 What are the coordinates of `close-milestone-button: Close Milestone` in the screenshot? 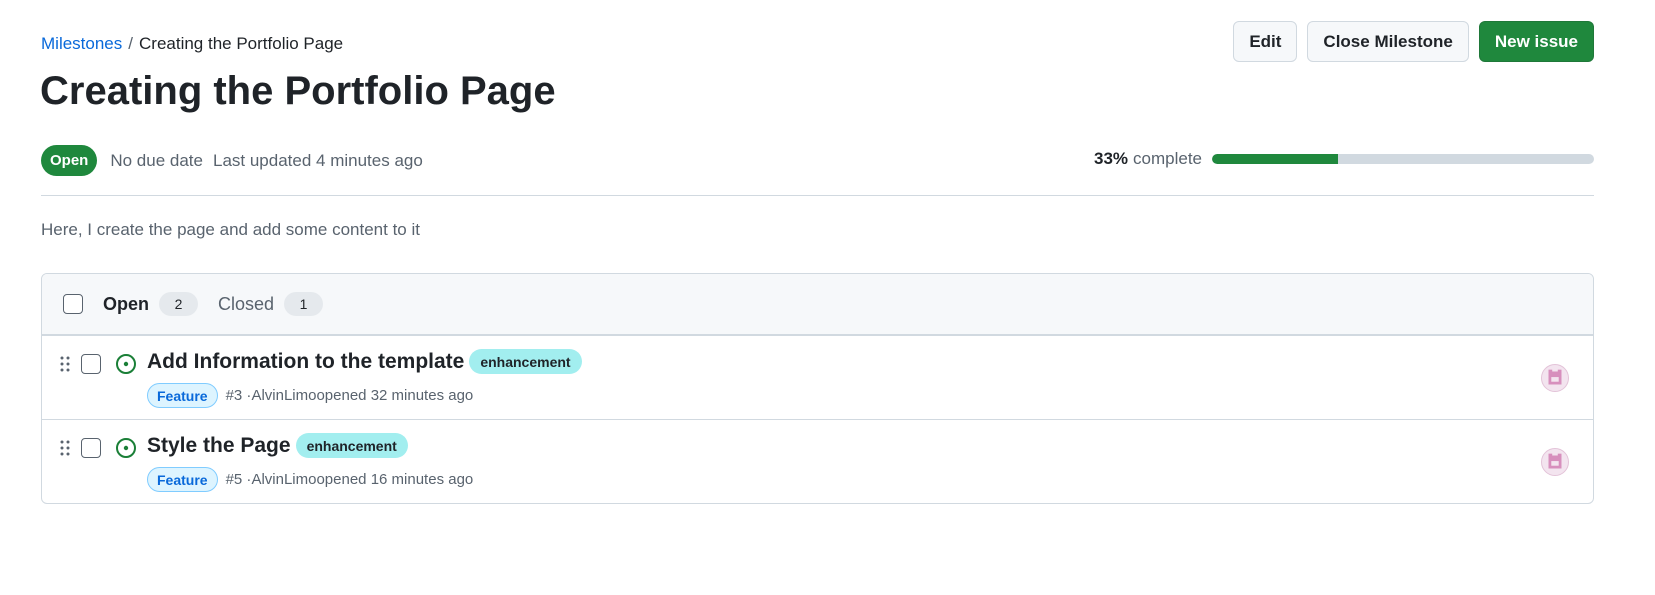 It's located at (1388, 41).